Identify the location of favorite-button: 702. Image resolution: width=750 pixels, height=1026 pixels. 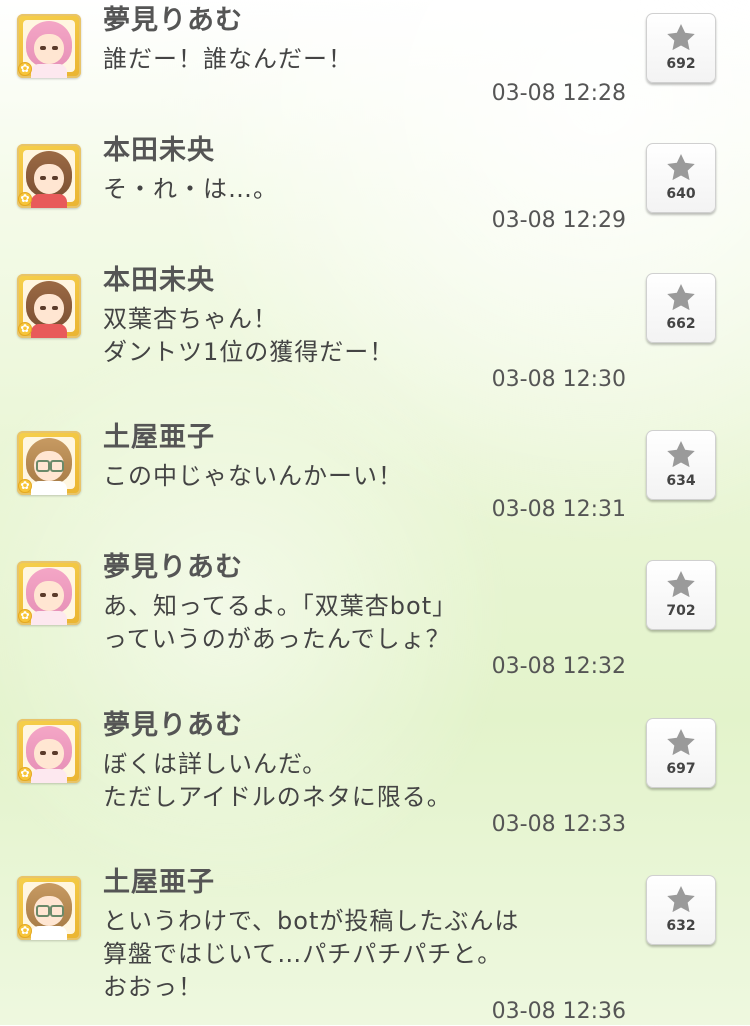
(681, 595).